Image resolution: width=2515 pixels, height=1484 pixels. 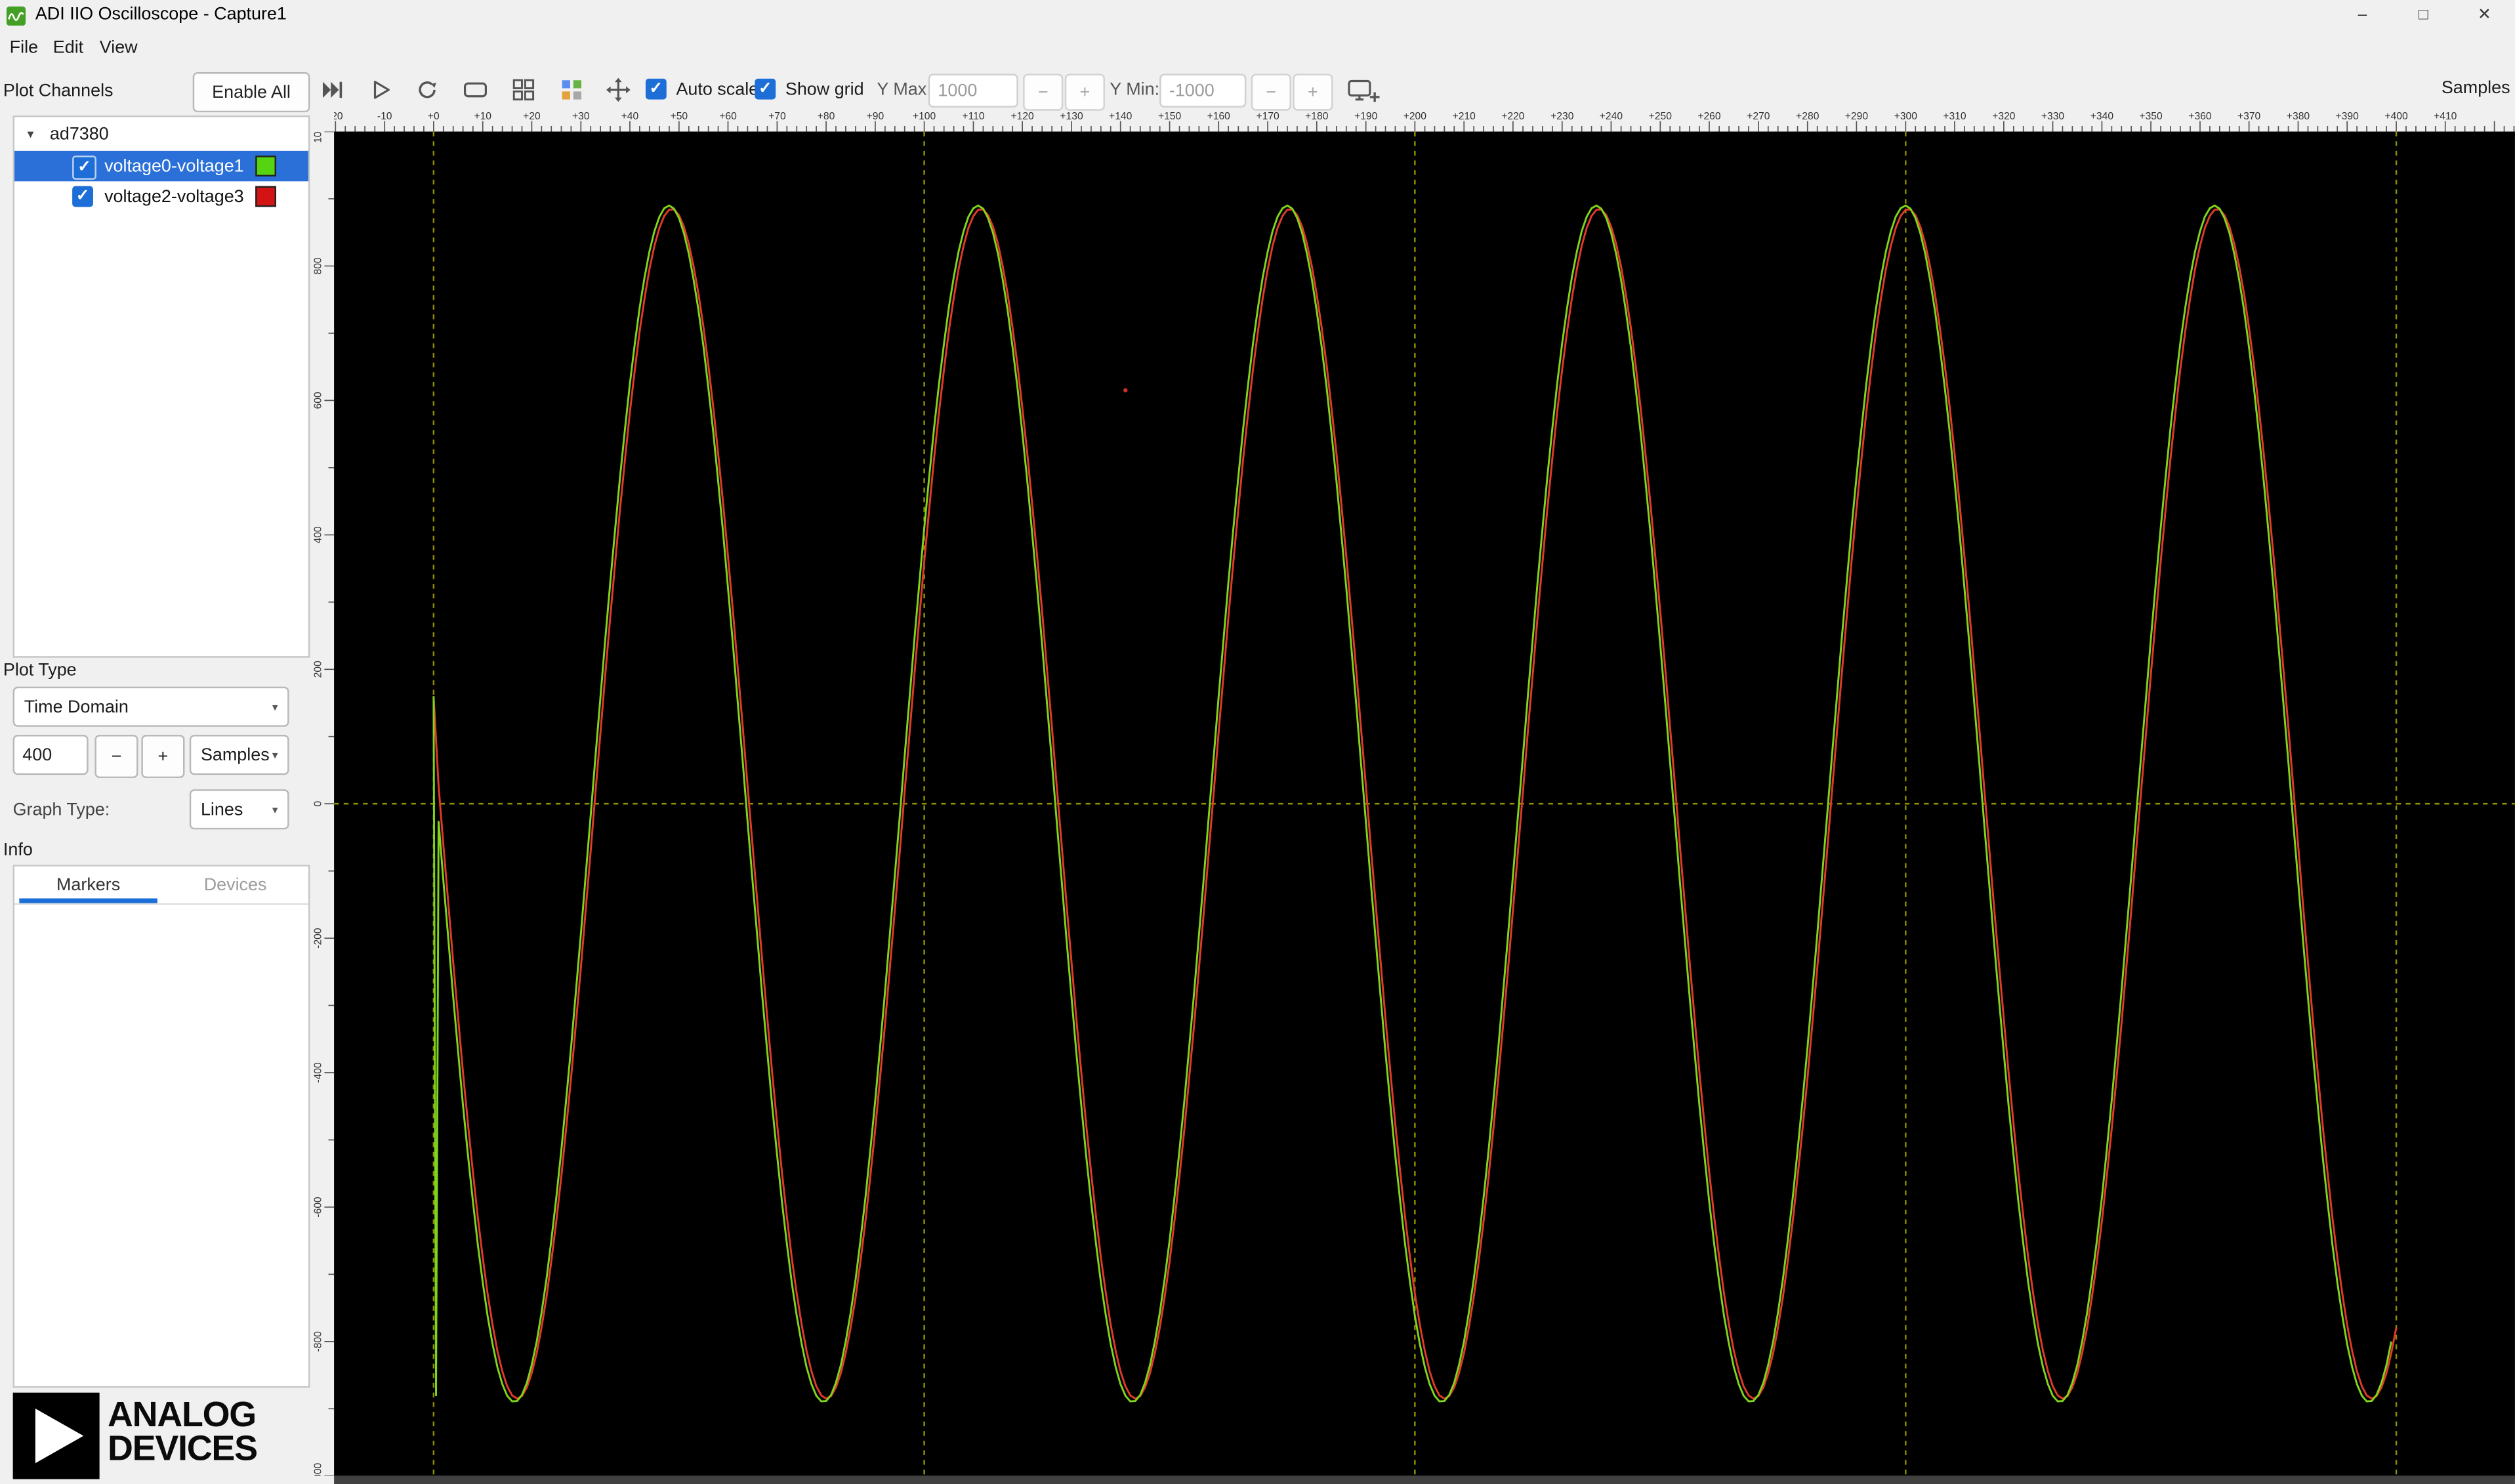 I want to click on svg-text: 1000, so click(x=318, y=137).